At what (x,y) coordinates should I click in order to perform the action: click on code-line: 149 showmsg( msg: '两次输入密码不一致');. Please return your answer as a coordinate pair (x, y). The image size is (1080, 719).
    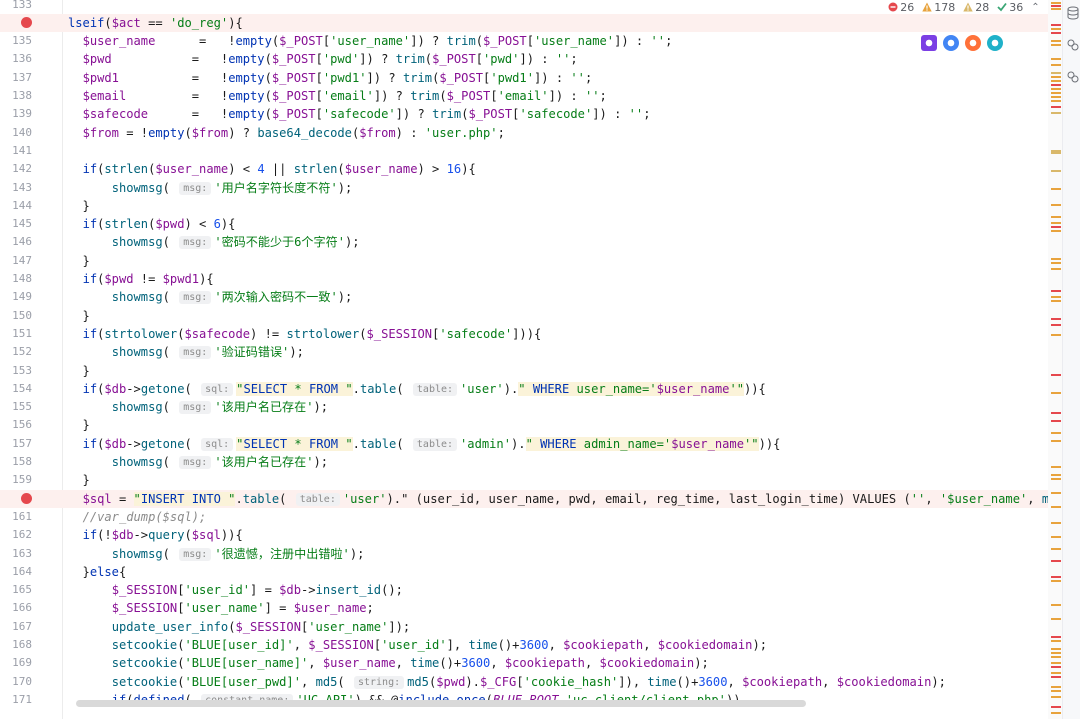
    Looking at the image, I should click on (524, 297).